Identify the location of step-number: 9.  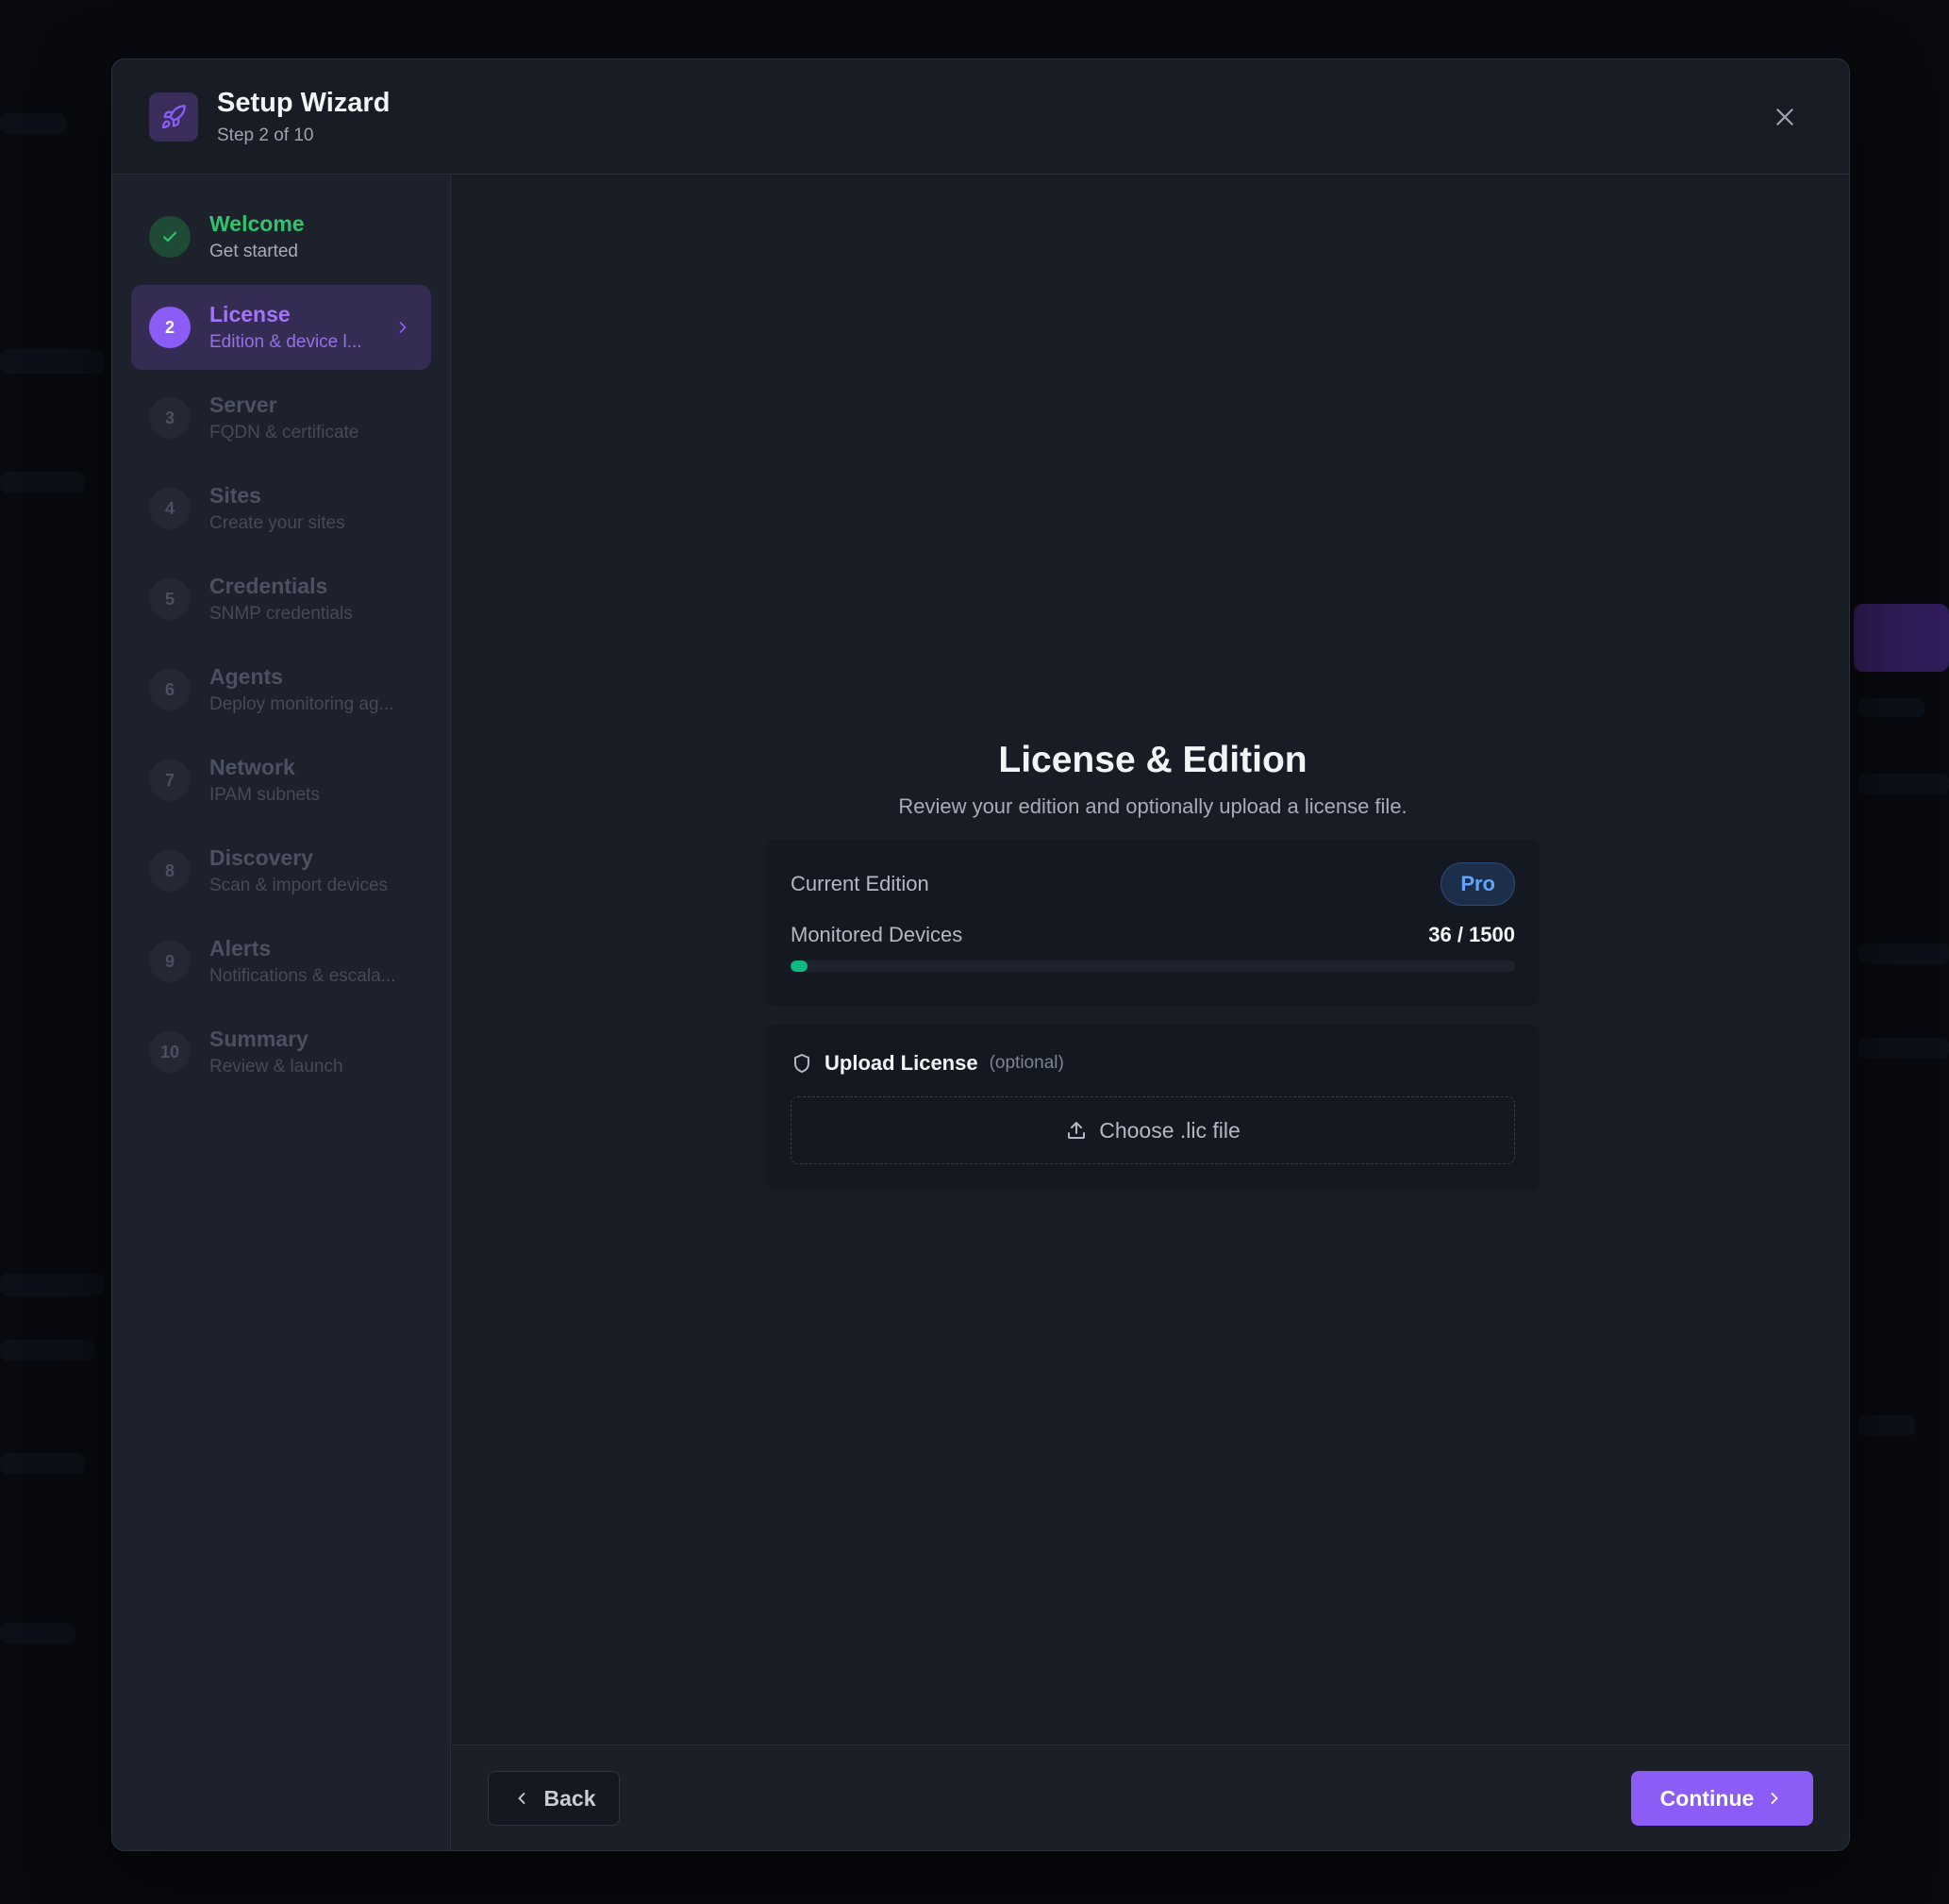
(170, 961).